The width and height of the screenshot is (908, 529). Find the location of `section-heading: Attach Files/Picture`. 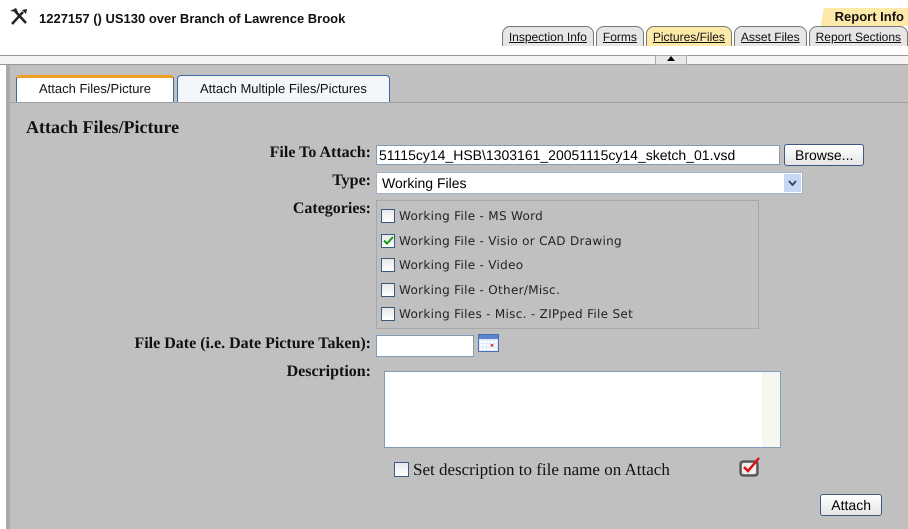

section-heading: Attach Files/Picture is located at coordinates (103, 127).